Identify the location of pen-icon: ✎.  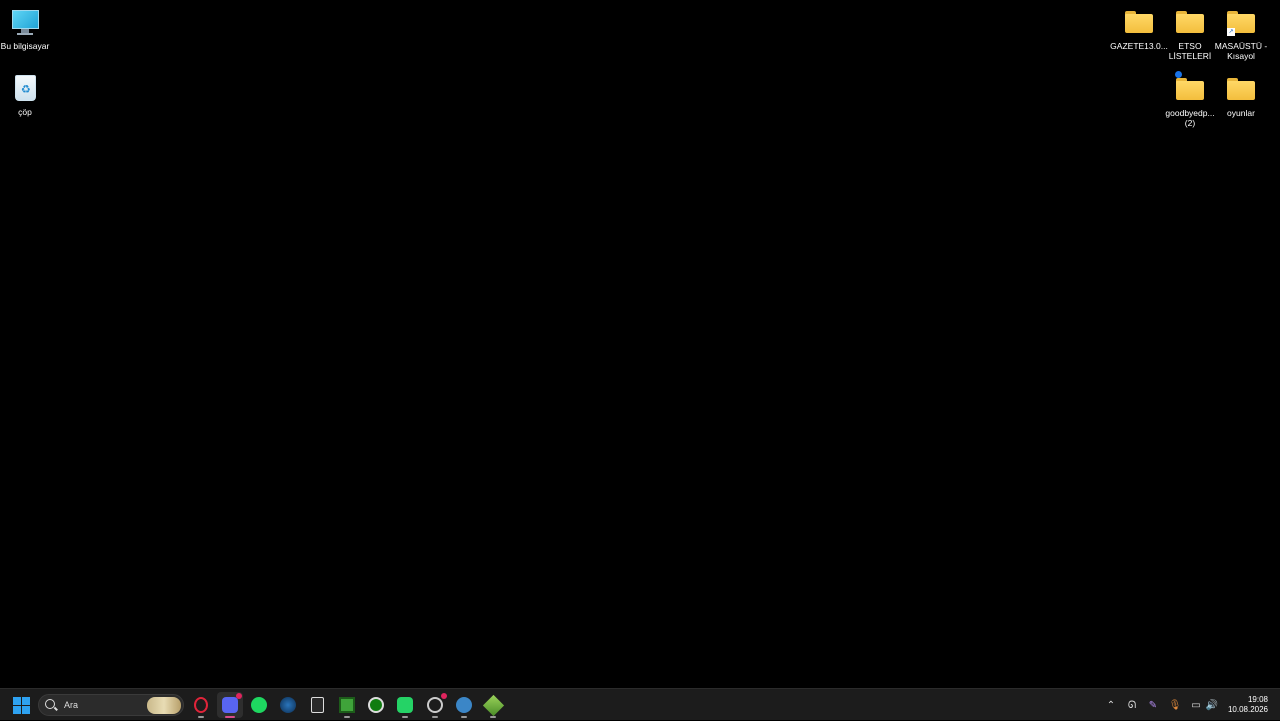
(1153, 705).